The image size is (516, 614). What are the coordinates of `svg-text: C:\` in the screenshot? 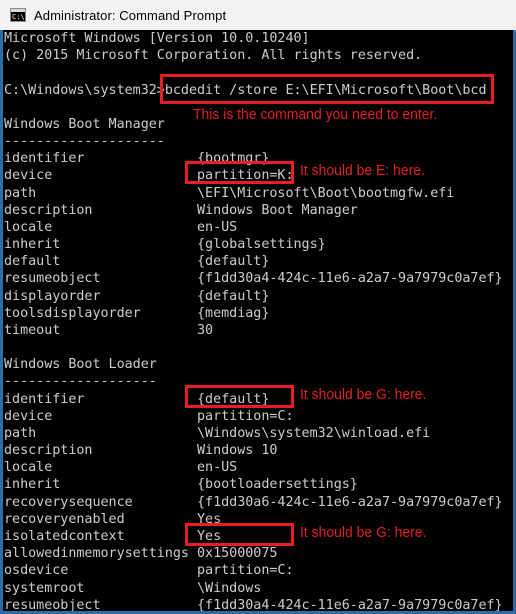 It's located at (18, 17).